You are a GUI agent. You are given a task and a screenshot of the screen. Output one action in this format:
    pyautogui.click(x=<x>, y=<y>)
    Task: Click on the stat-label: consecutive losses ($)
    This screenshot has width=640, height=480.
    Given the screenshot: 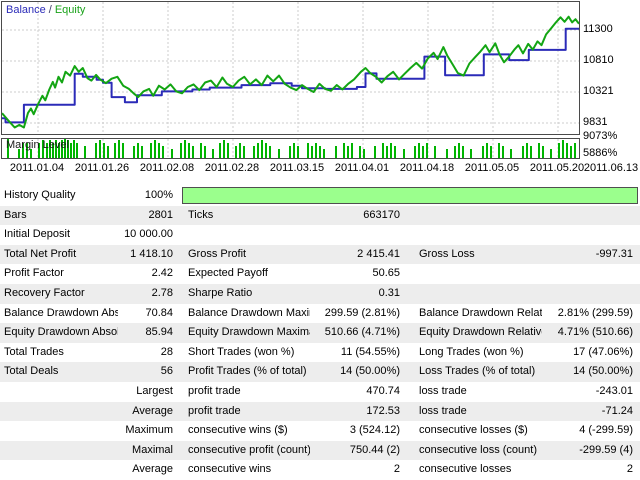 What is the action you would take?
    pyautogui.click(x=473, y=430)
    